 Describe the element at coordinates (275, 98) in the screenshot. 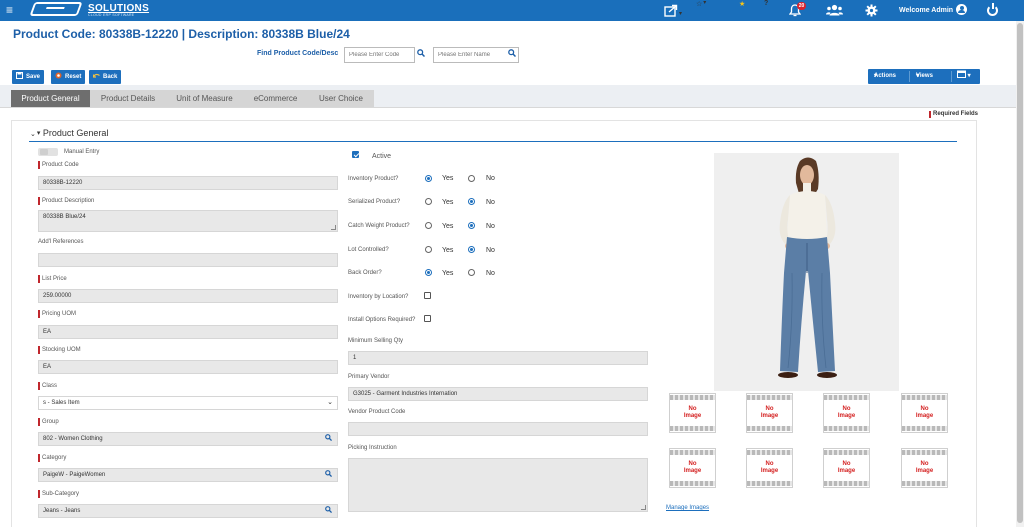

I see `tab-ecommerce: eCommerce` at that location.